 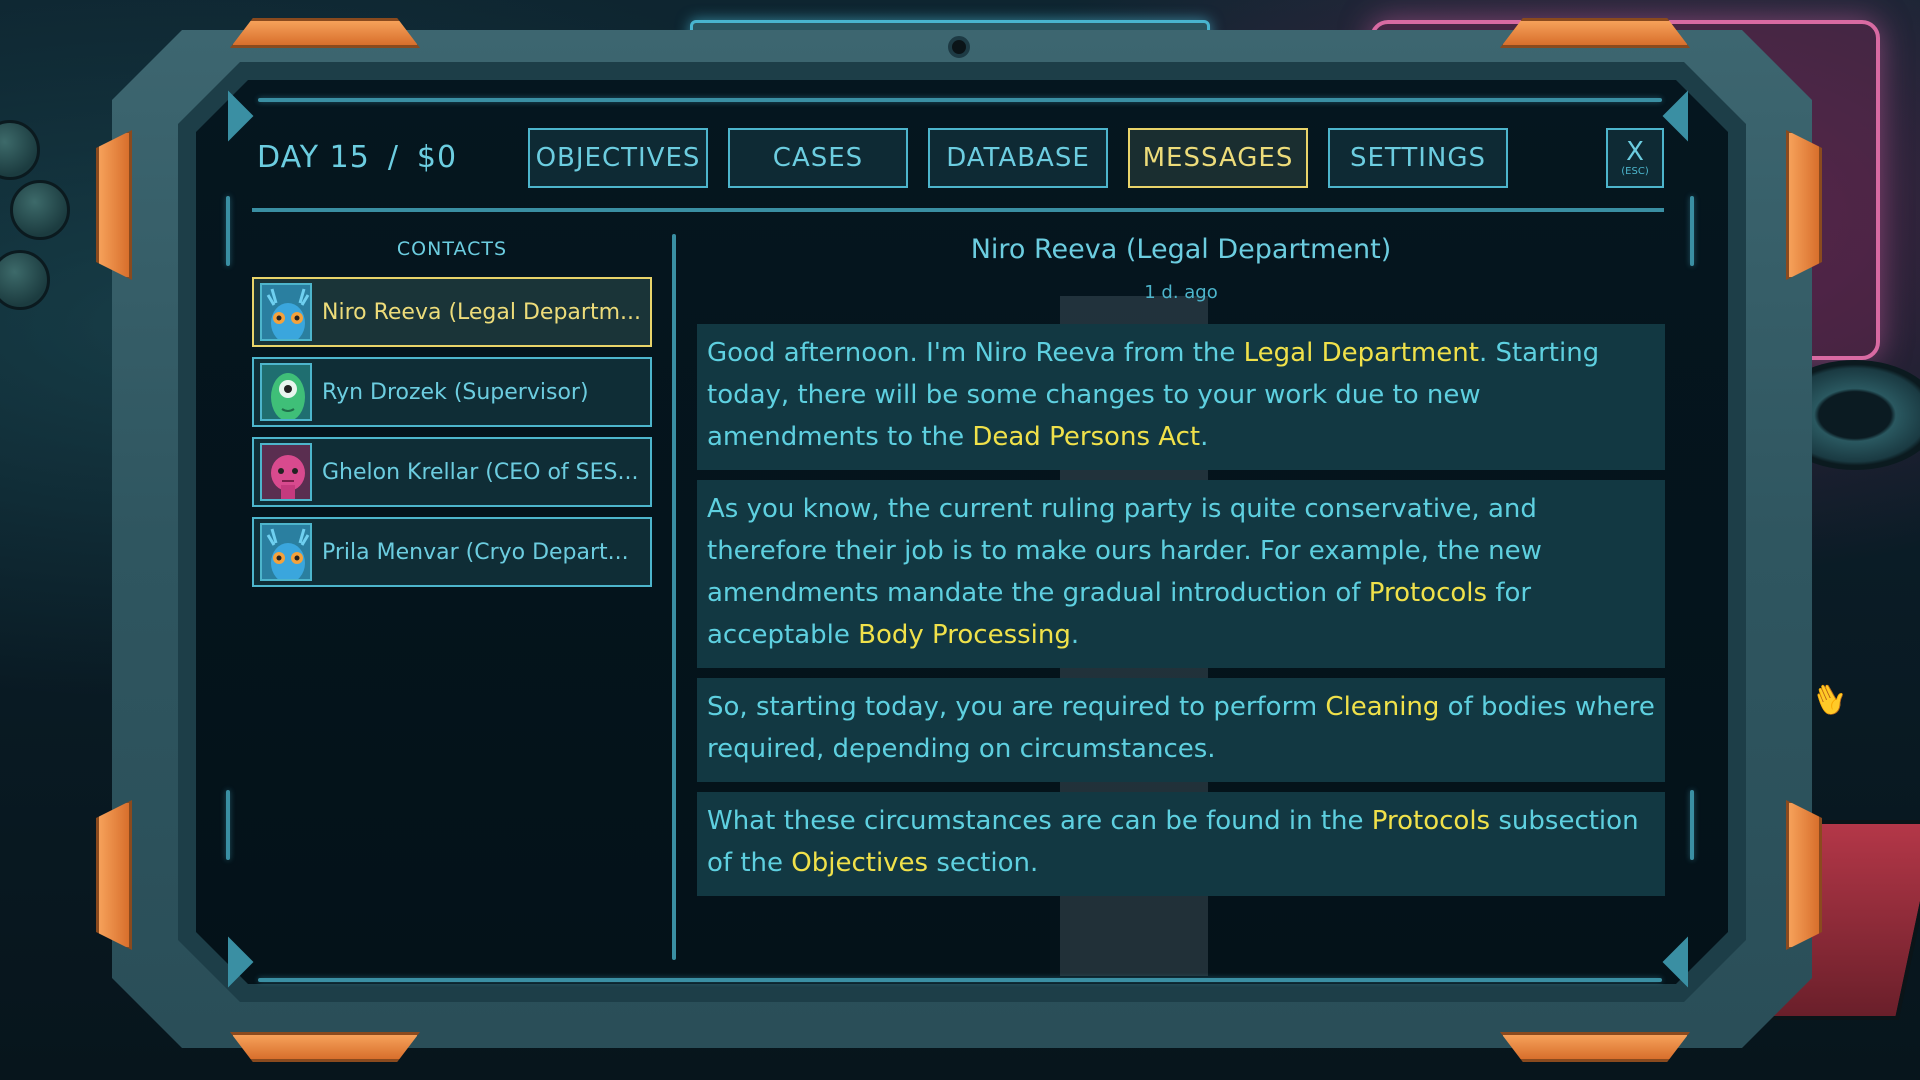 What do you see at coordinates (452, 249) in the screenshot?
I see `contacts-title: CONTACTS` at bounding box center [452, 249].